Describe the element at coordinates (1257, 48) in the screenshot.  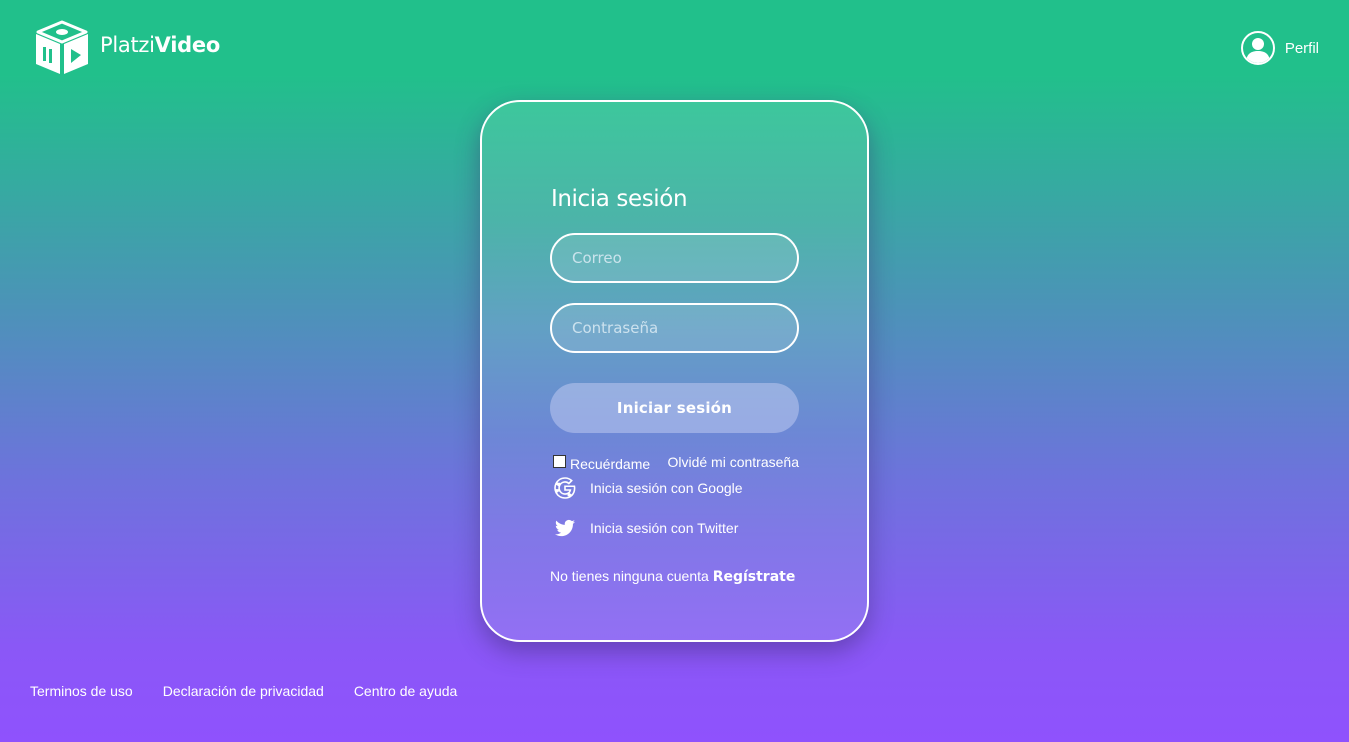
I see `user-avatar-icon` at that location.